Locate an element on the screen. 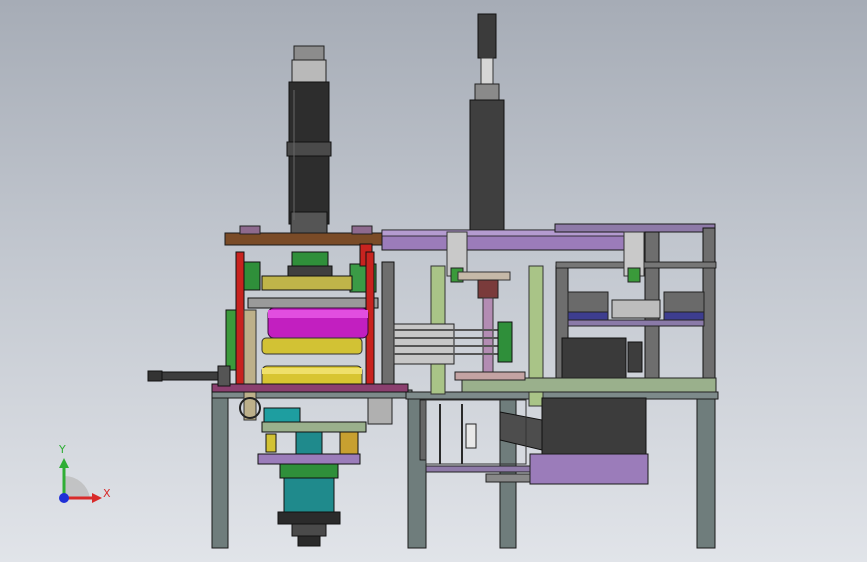  rod-bundle is located at coordinates (453, 343).